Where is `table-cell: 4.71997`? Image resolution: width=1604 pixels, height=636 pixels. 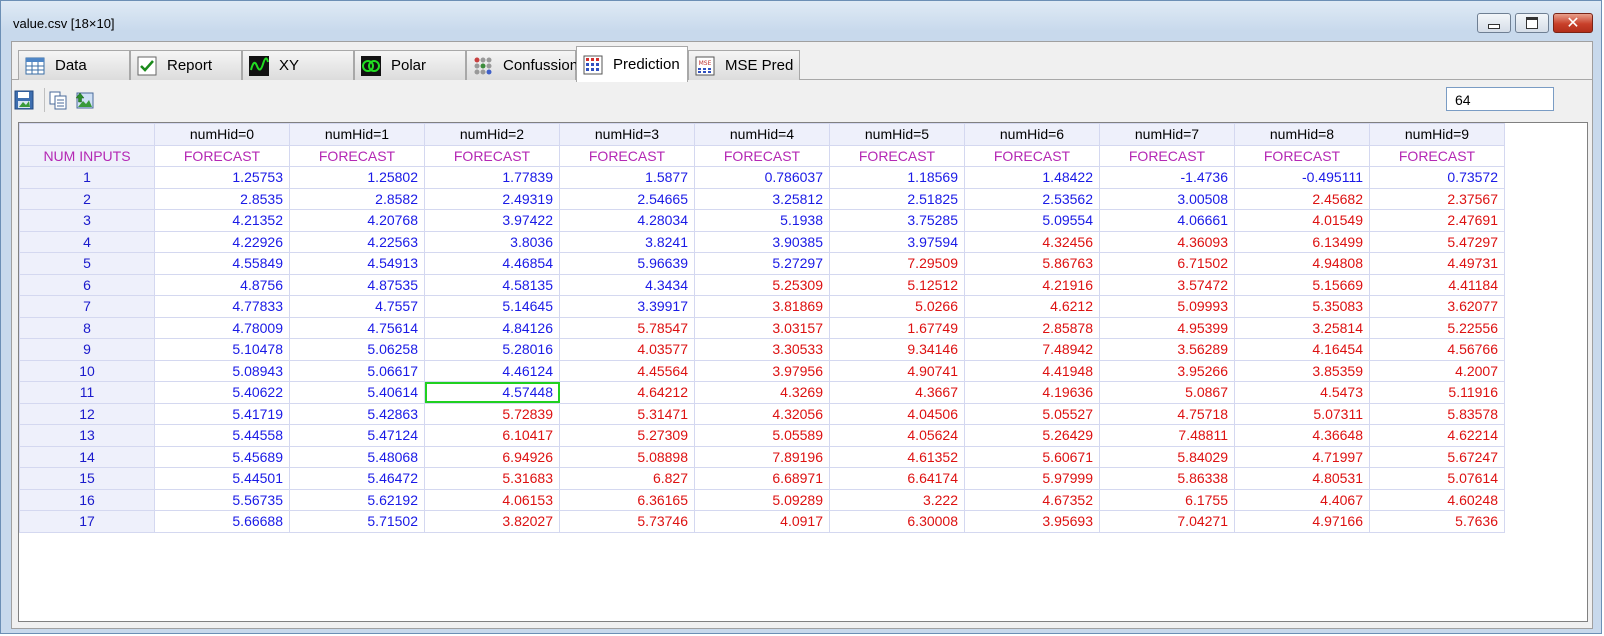 table-cell: 4.71997 is located at coordinates (1302, 456).